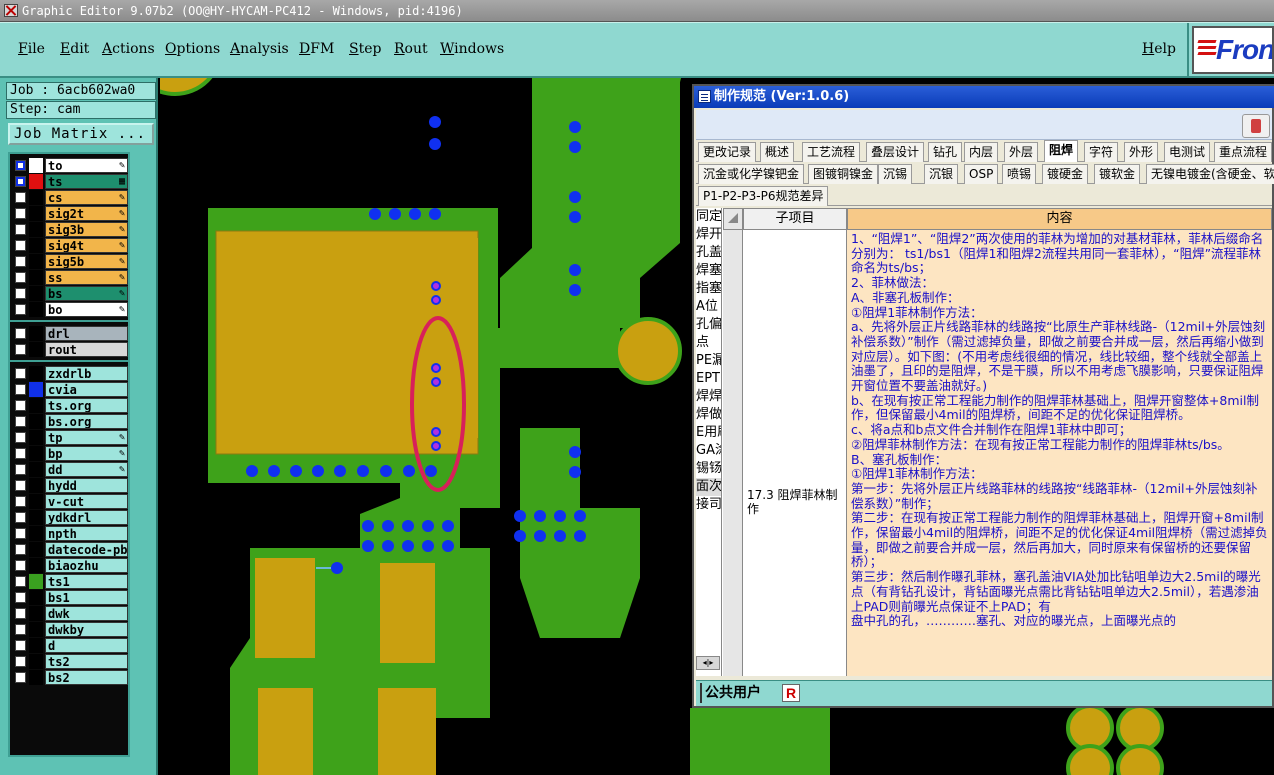 Image resolution: width=1274 pixels, height=775 pixels. What do you see at coordinates (74, 49) in the screenshot?
I see `menu-edit: Edit` at bounding box center [74, 49].